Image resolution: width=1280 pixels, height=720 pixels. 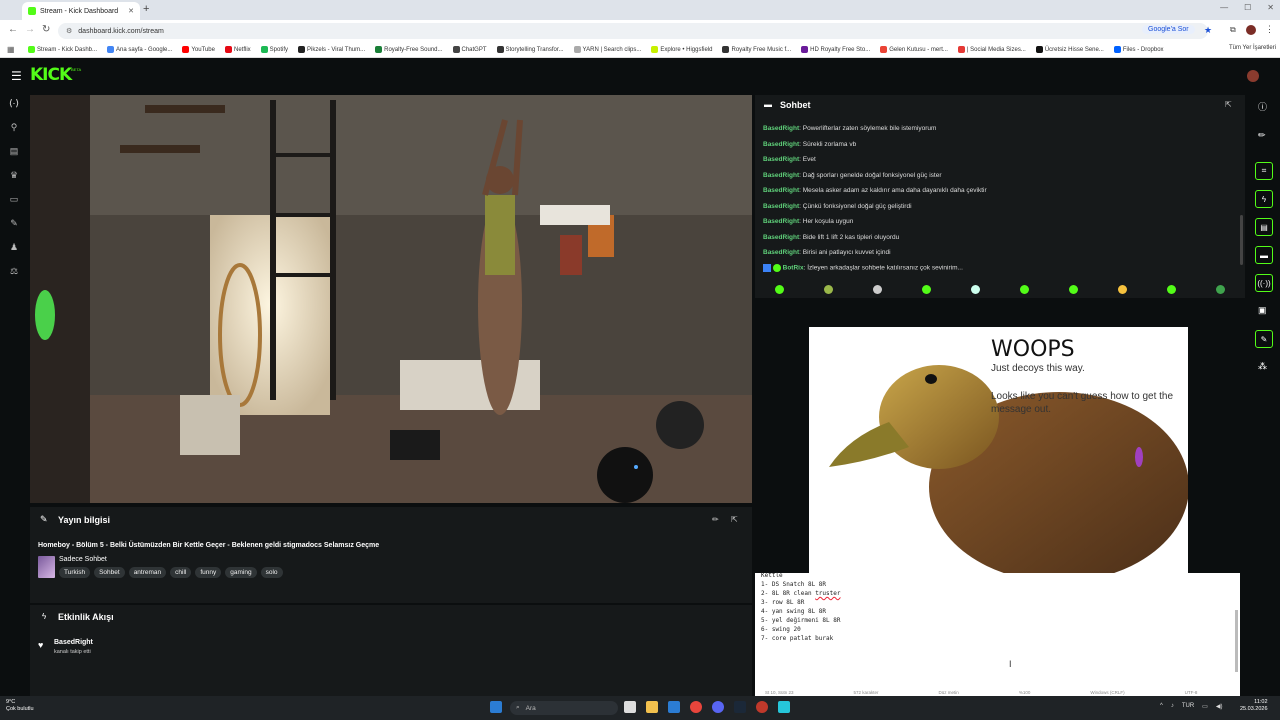 I want to click on close-tab-icon: ✕, so click(x=131, y=11).